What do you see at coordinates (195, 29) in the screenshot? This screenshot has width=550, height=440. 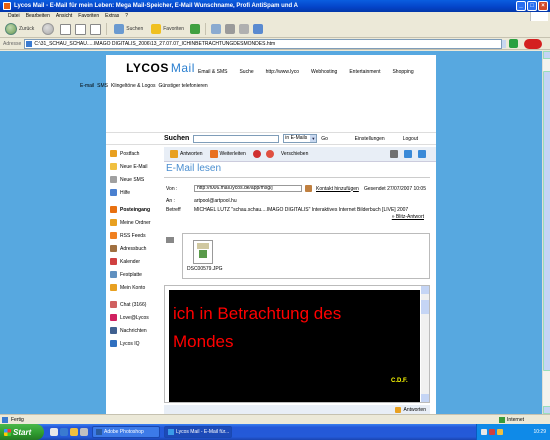 I see `history-icon` at bounding box center [195, 29].